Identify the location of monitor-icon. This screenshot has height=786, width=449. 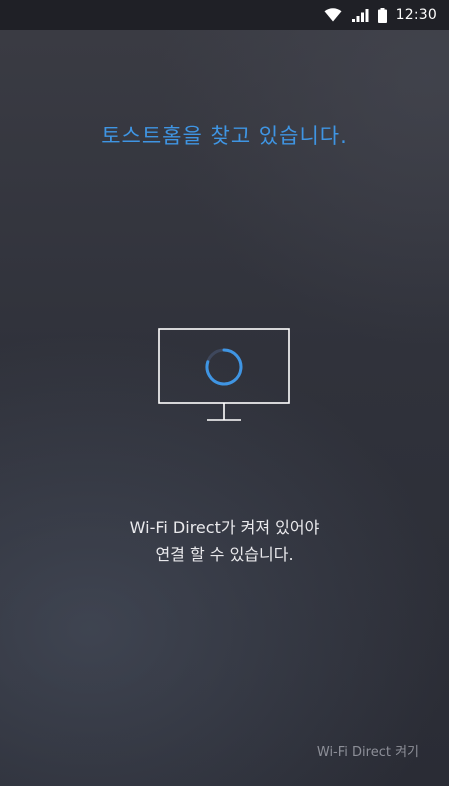
(224, 378).